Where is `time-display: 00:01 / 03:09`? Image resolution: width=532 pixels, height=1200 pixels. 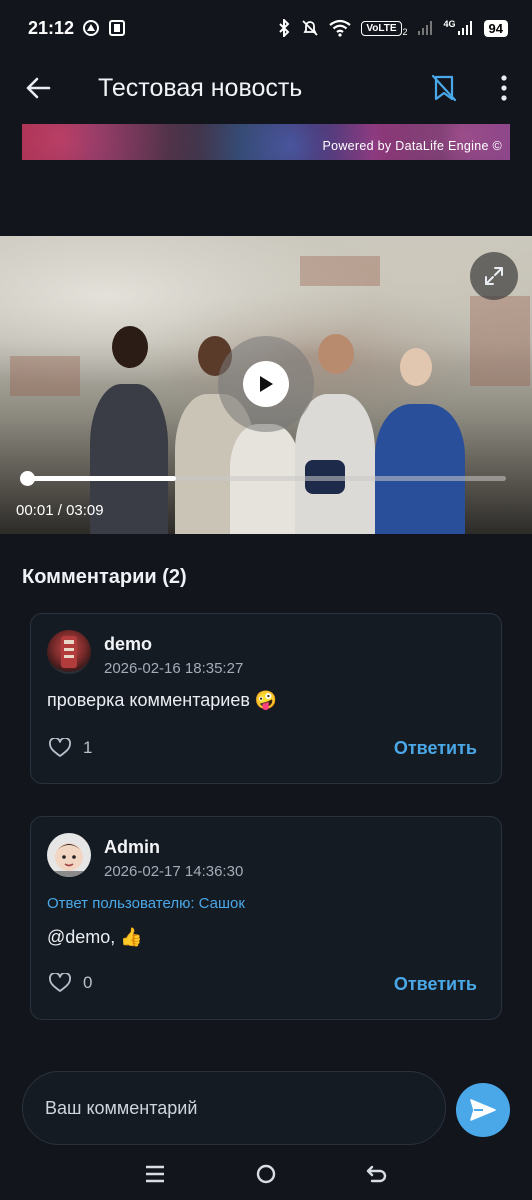 time-display: 00:01 / 03:09 is located at coordinates (60, 510).